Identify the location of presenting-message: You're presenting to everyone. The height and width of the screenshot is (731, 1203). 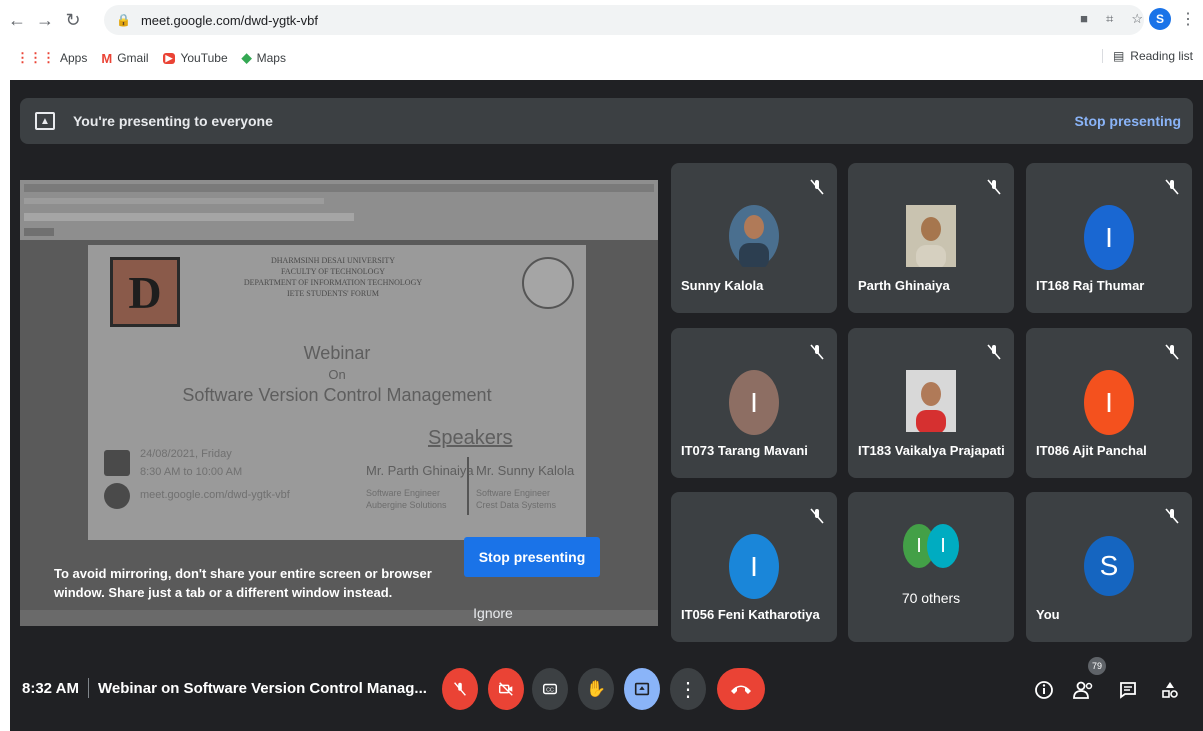
(173, 121).